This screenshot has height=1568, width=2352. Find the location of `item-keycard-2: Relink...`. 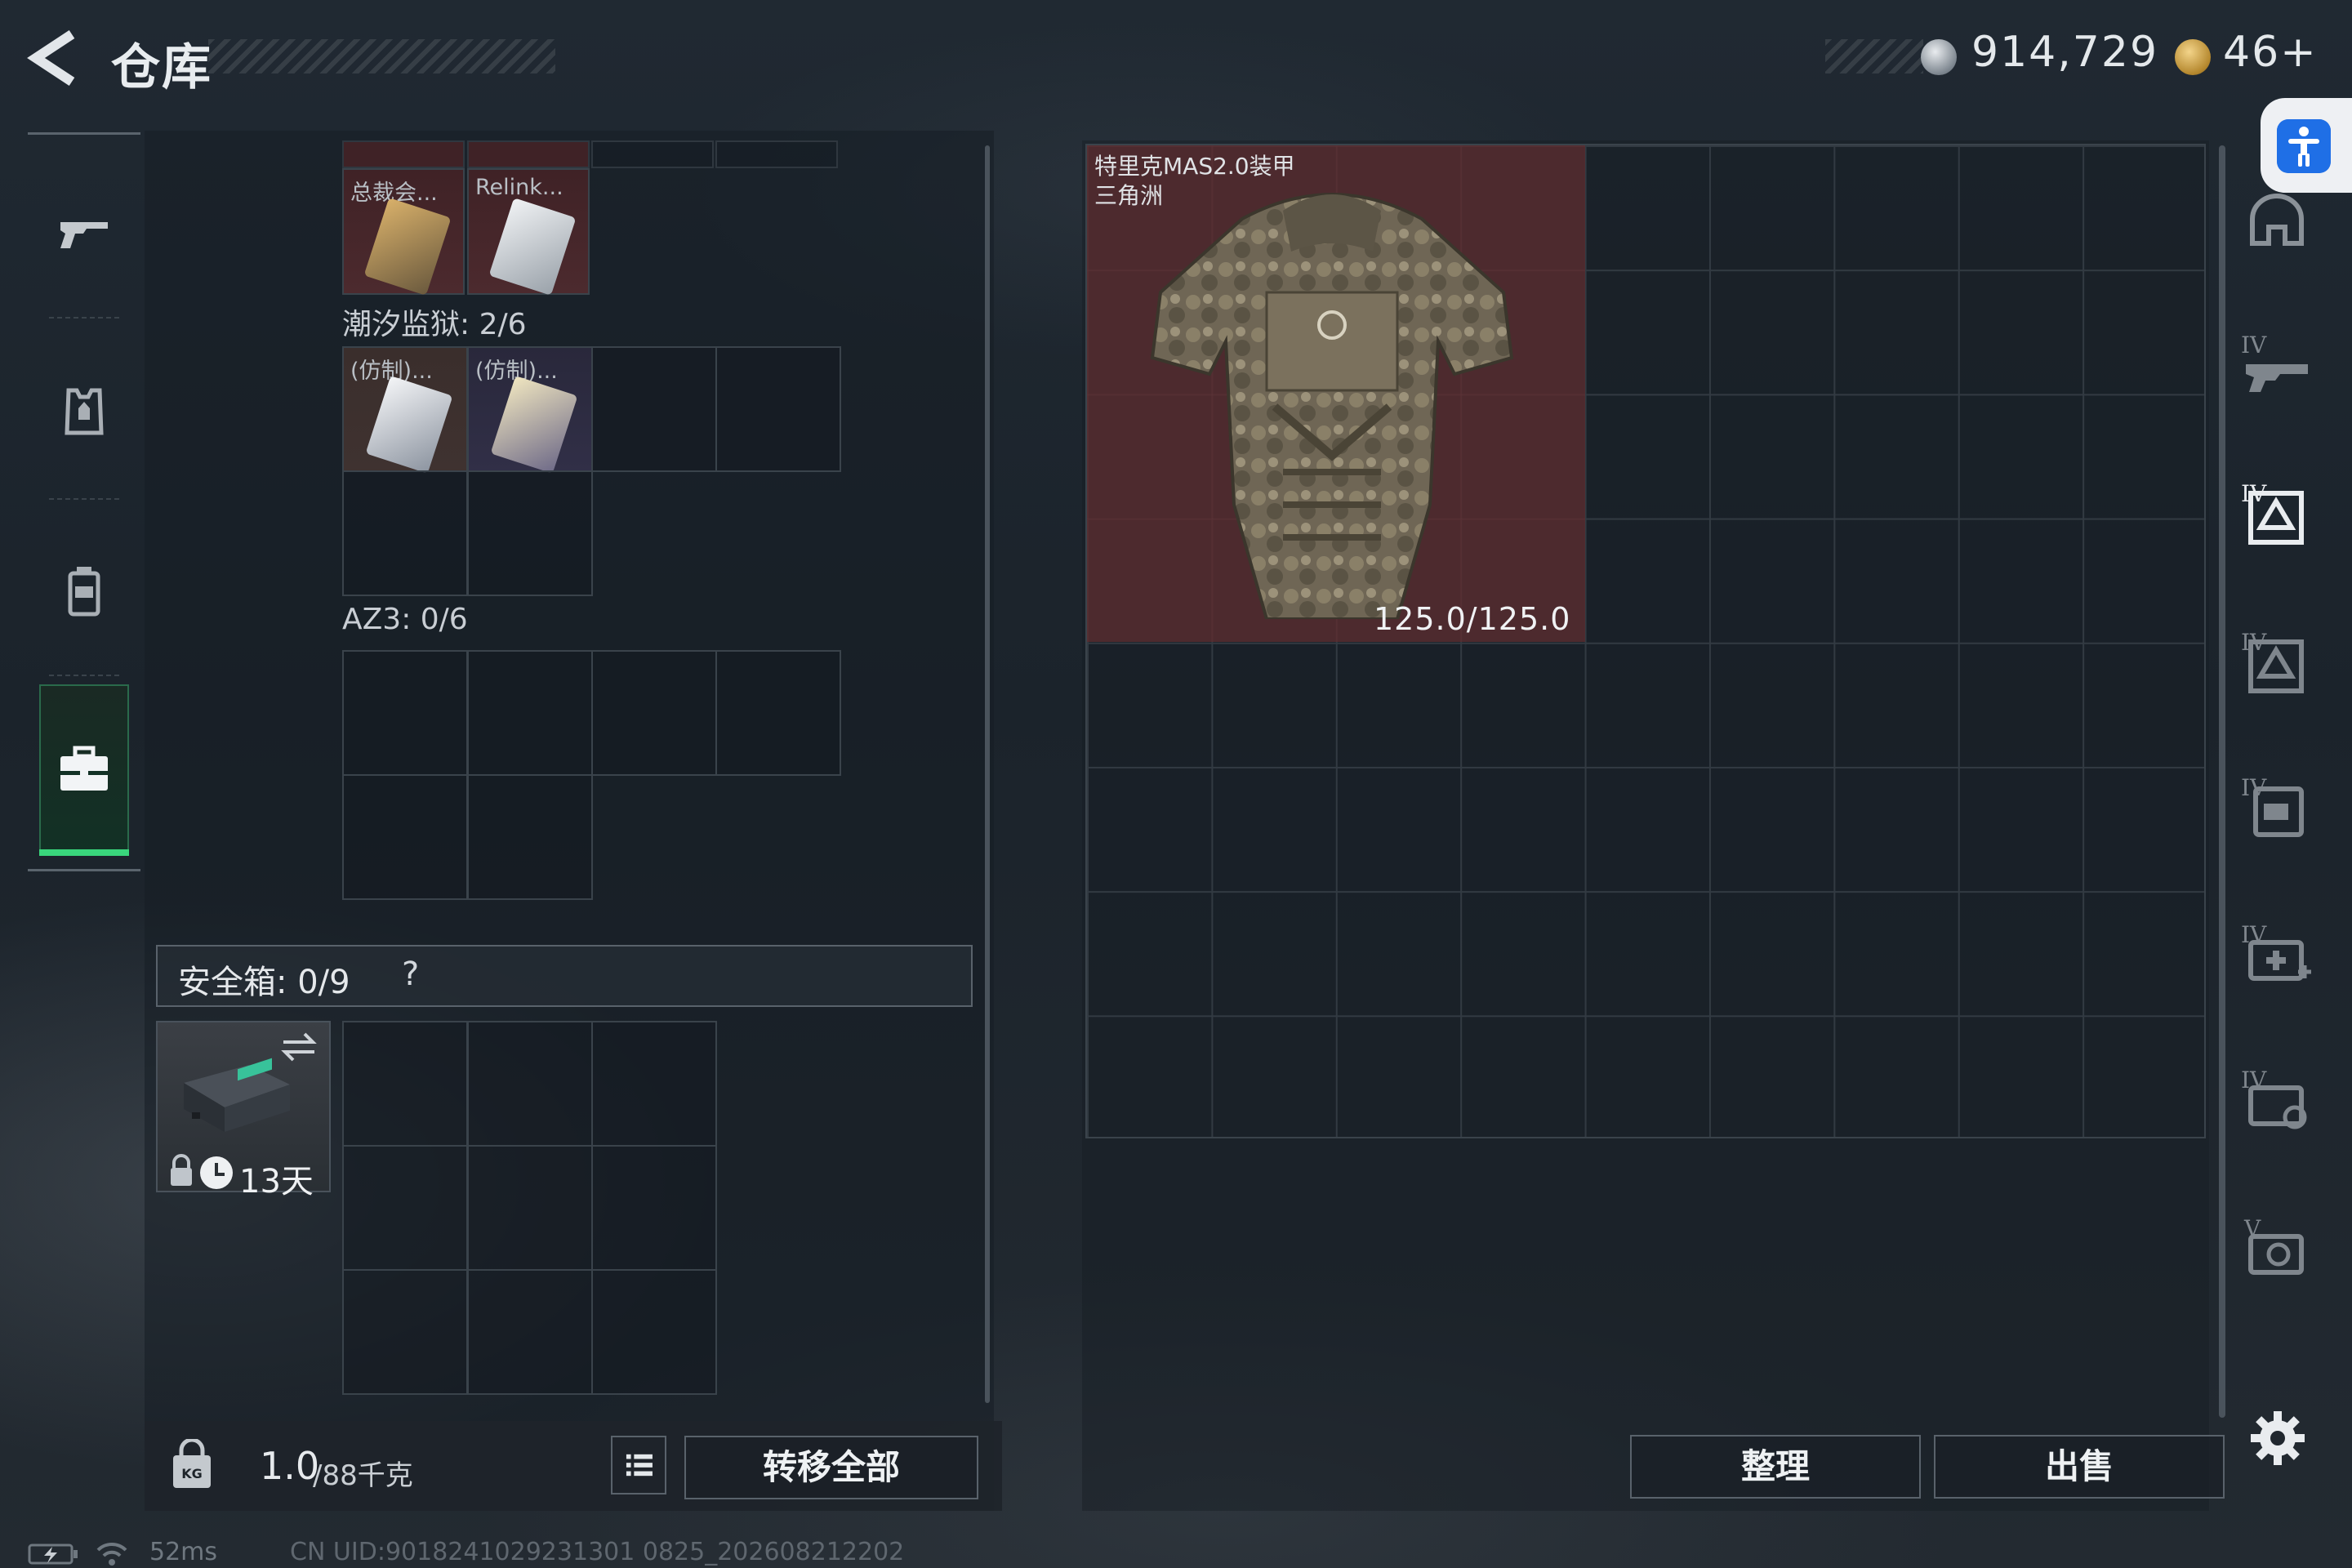

item-keycard-2: Relink... is located at coordinates (528, 232).